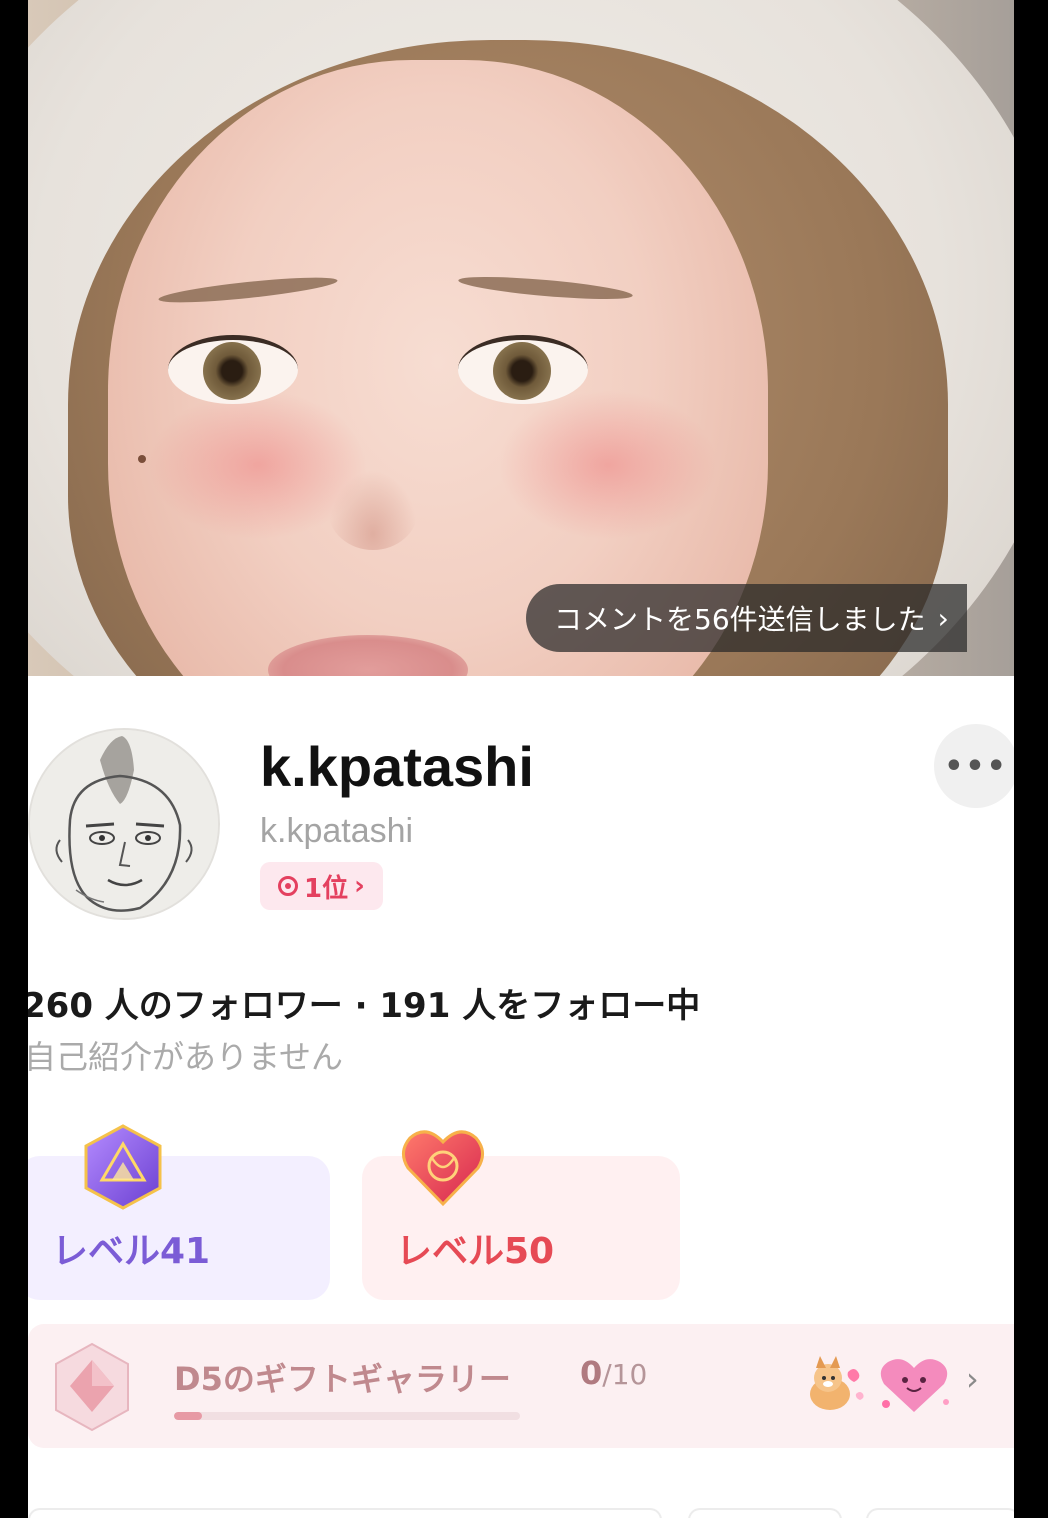  I want to click on level-label: レベル50, so click(475, 1251).